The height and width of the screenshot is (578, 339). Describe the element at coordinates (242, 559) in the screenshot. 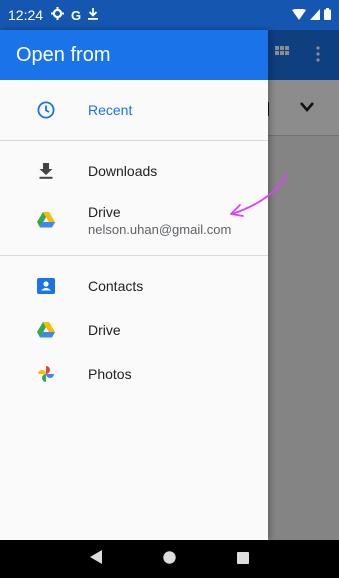

I see `recents-icon` at that location.